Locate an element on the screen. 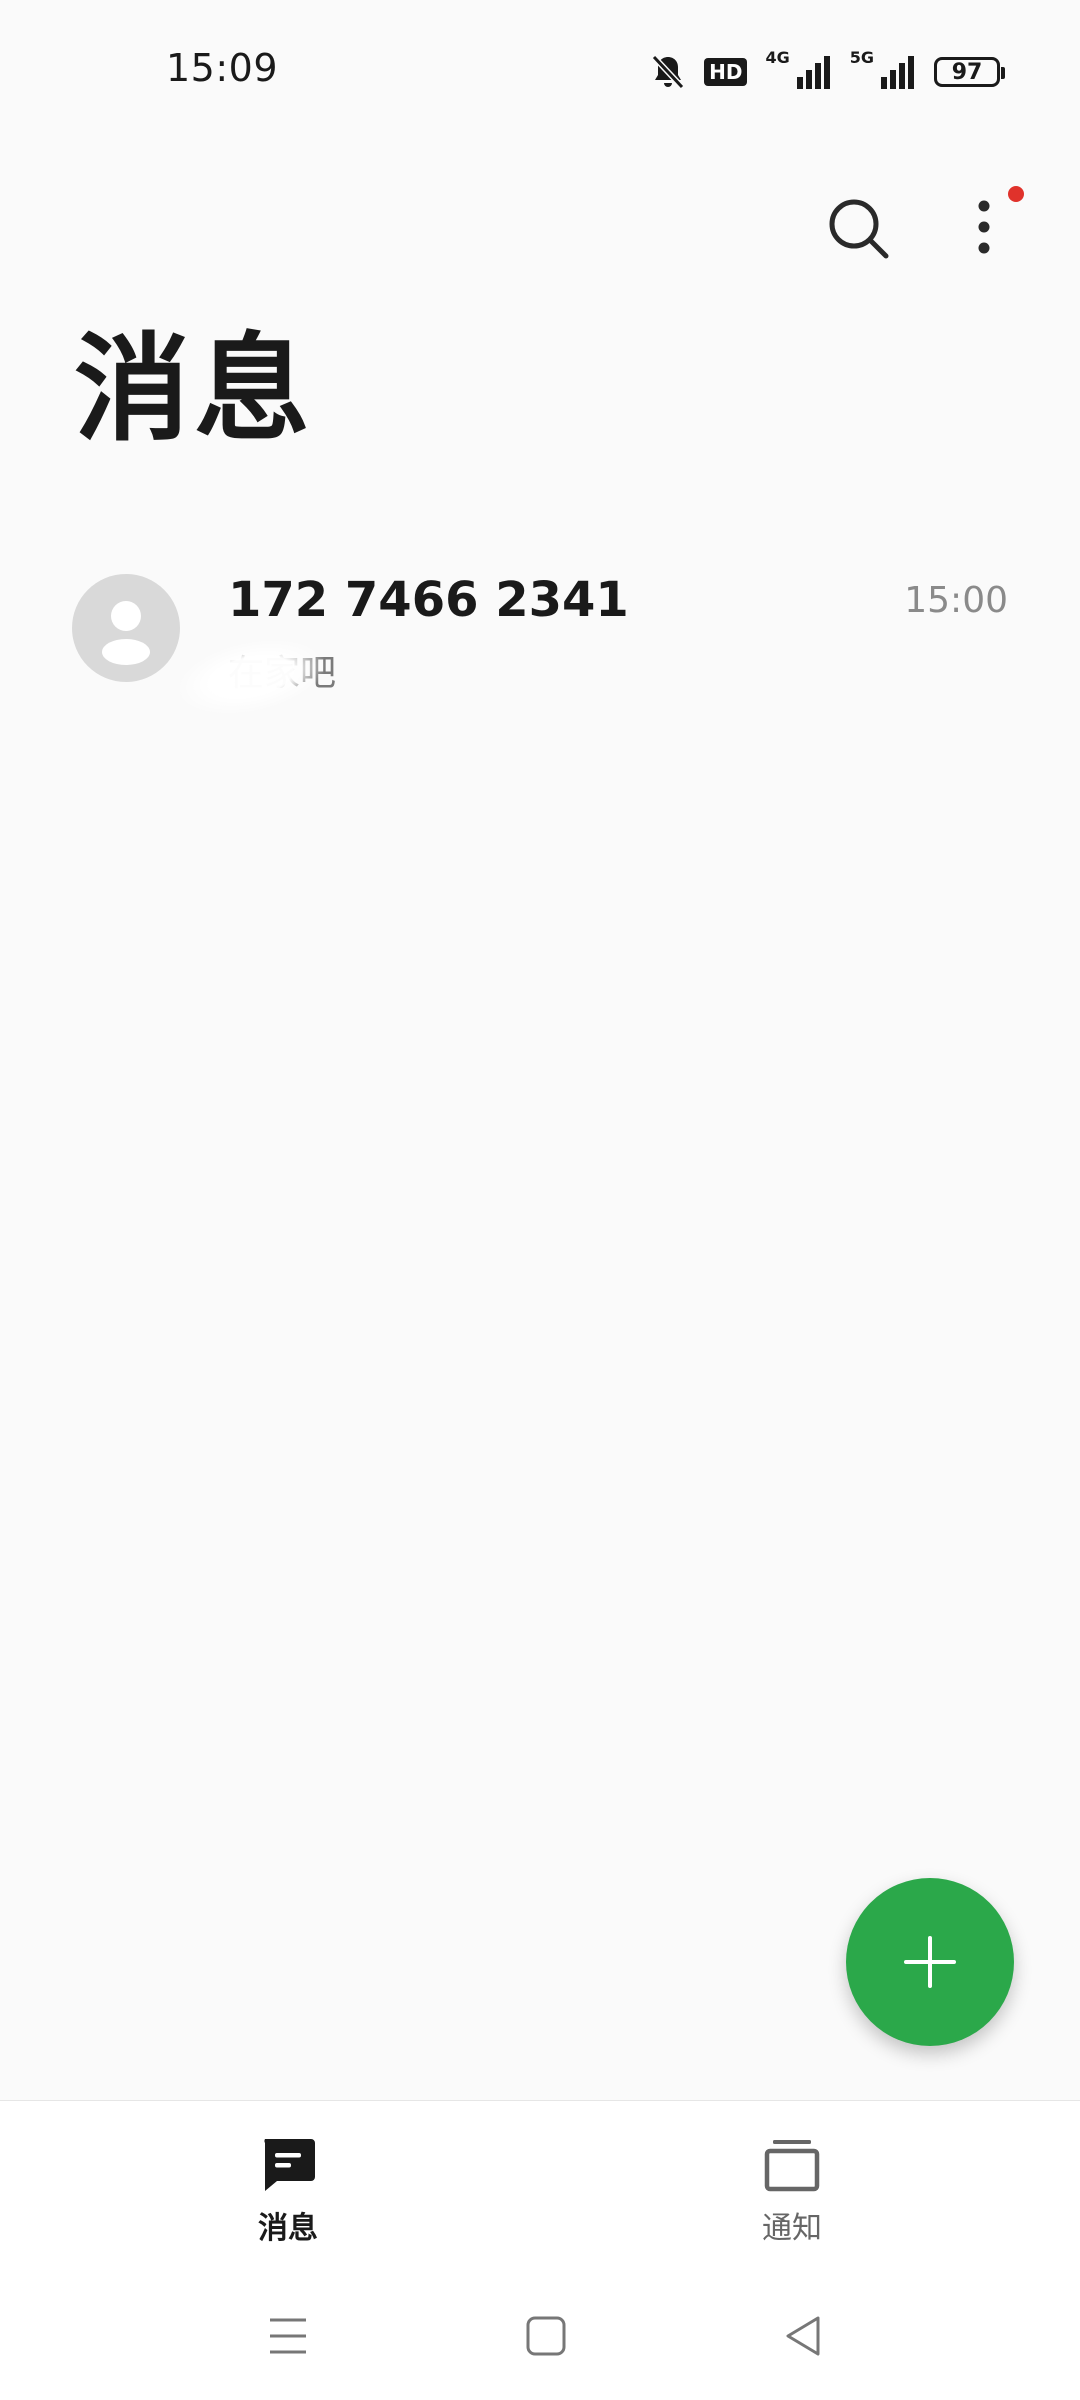 The image size is (1080, 2400). menu-icon is located at coordinates (288, 2336).